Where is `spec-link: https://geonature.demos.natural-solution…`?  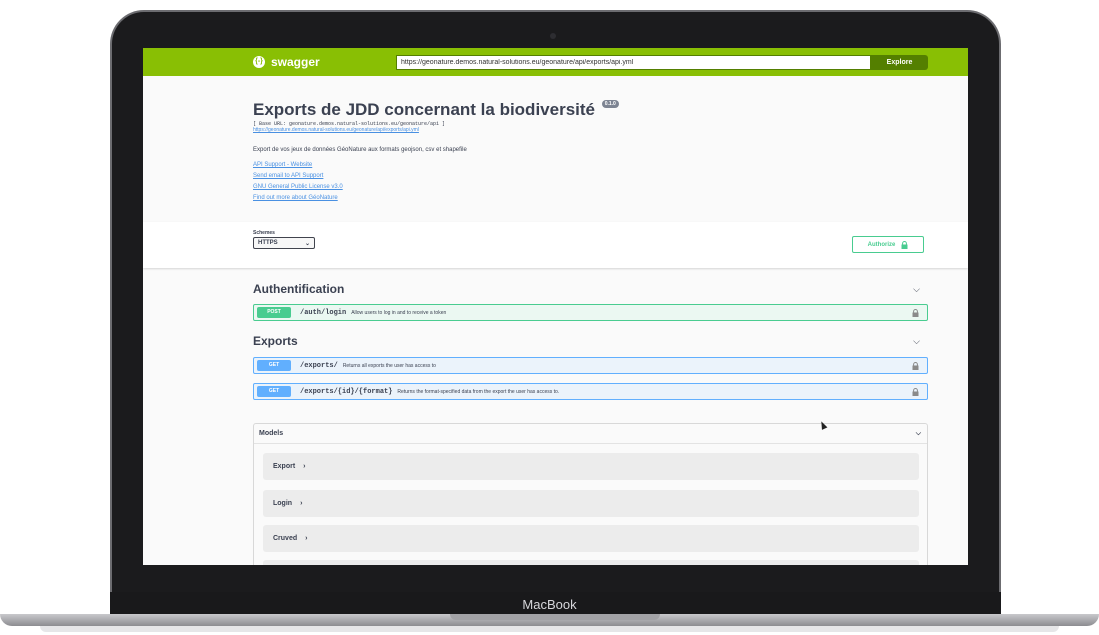
spec-link: https://geonature.demos.natural-solution… is located at coordinates (573, 130).